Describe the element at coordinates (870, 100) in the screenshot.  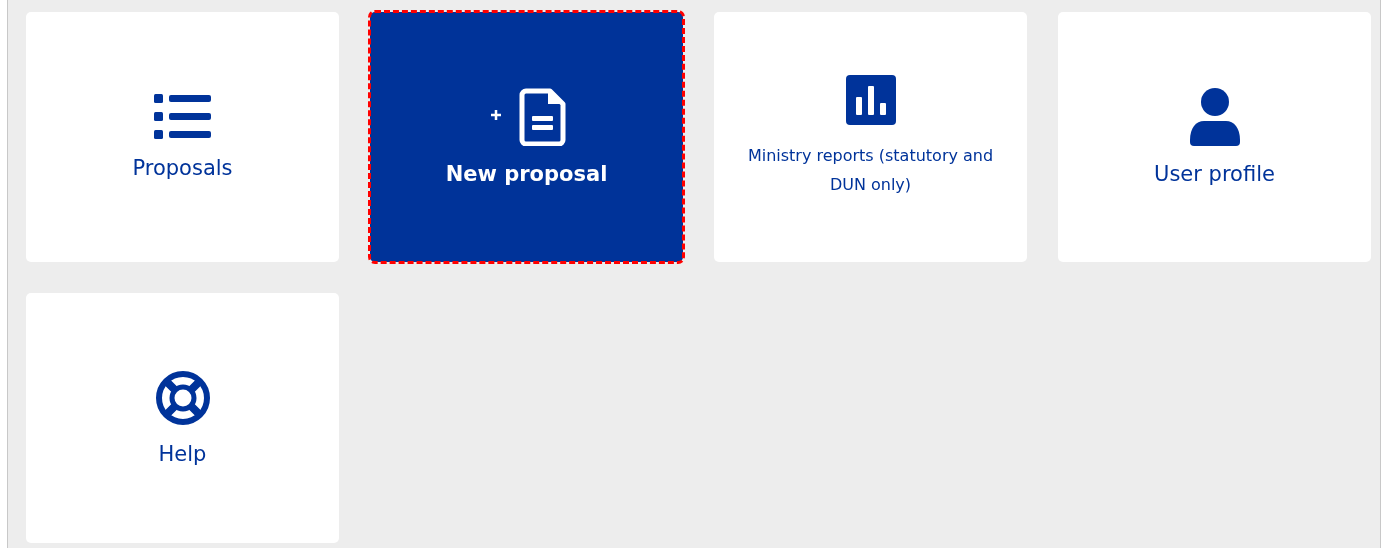
I see `bar-chart-icon` at that location.